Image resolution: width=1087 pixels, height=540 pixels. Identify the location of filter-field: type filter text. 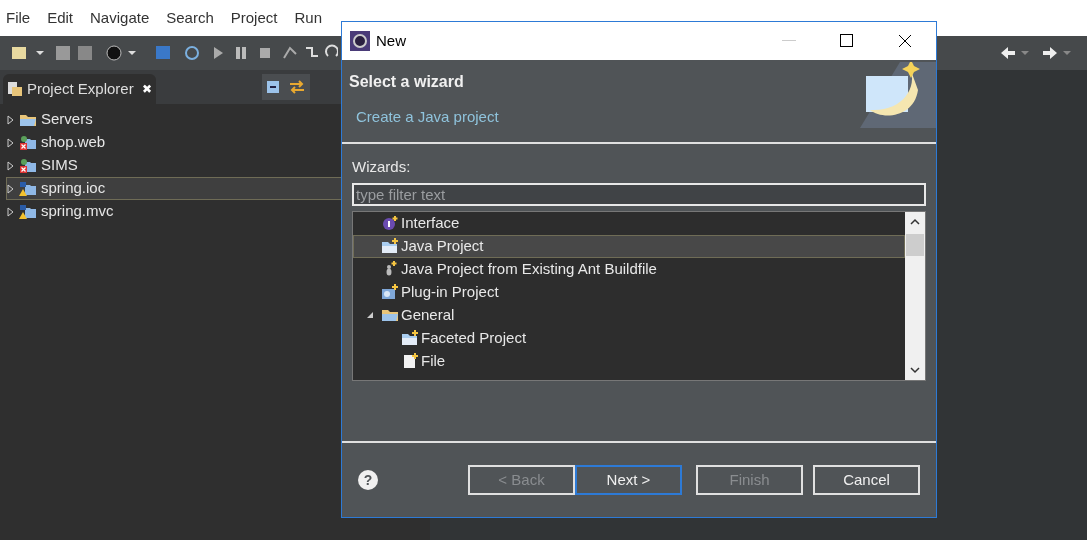
(639, 194).